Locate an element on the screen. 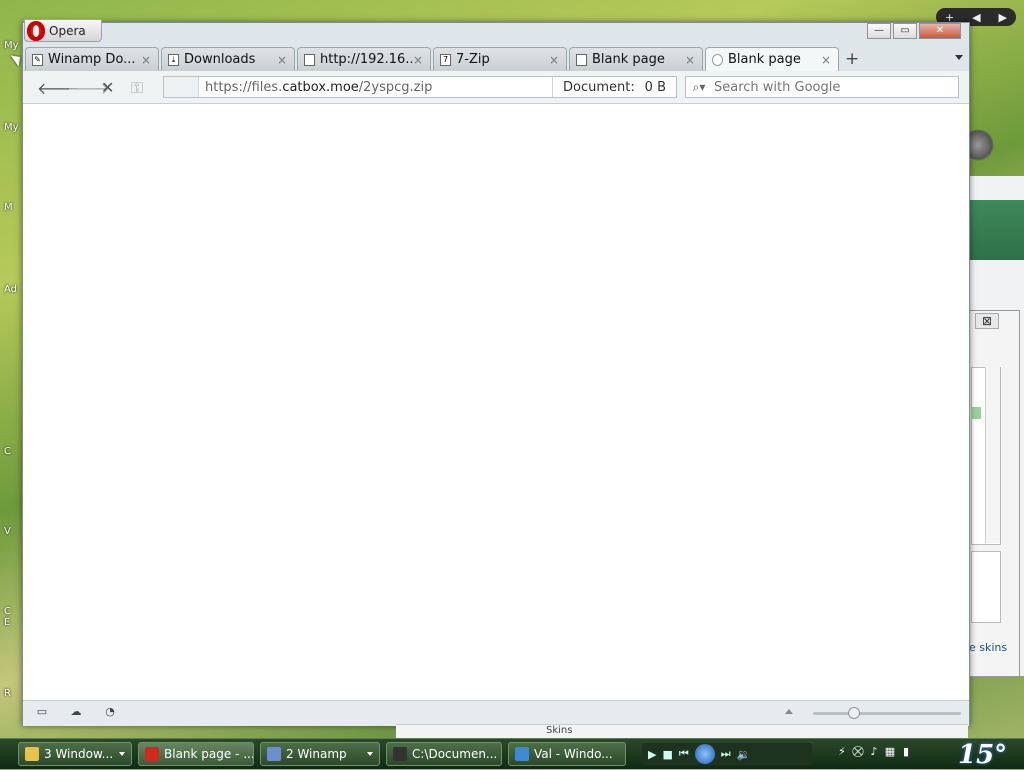 Image resolution: width=1024 pixels, height=770 pixels. system-tray: ⚡ ⛒ ♪ ▦ ▮ is located at coordinates (874, 752).